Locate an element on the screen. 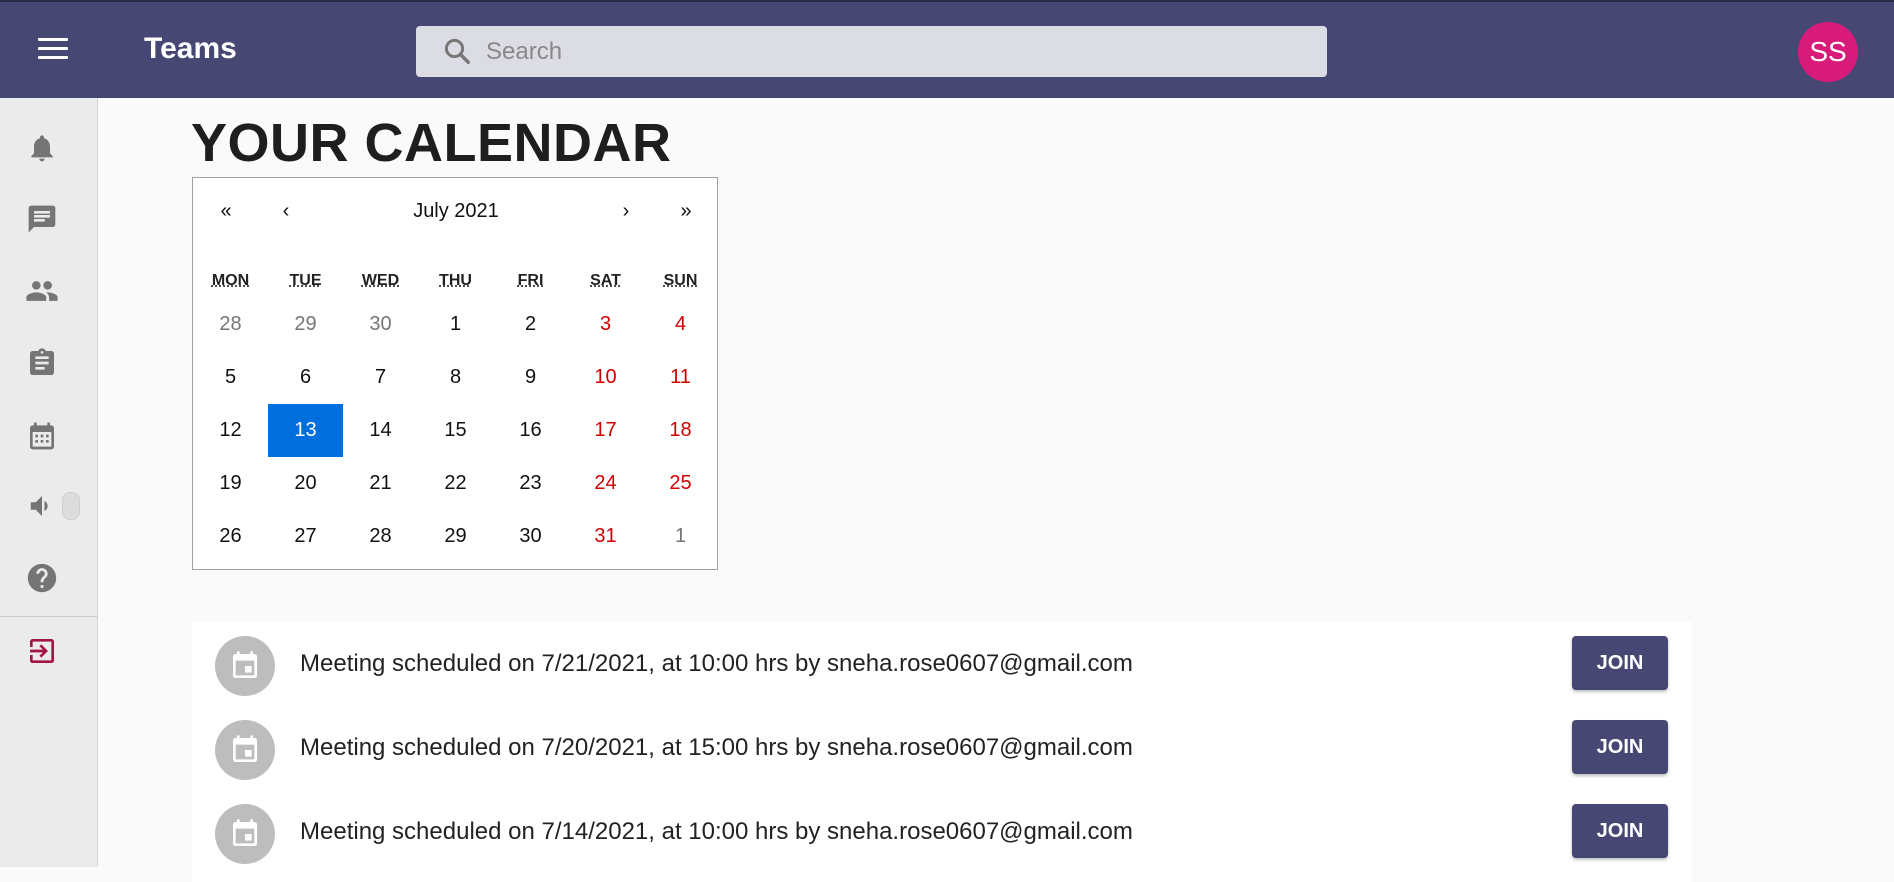 This screenshot has height=882, width=1894. calendar-day: 19 is located at coordinates (230, 483).